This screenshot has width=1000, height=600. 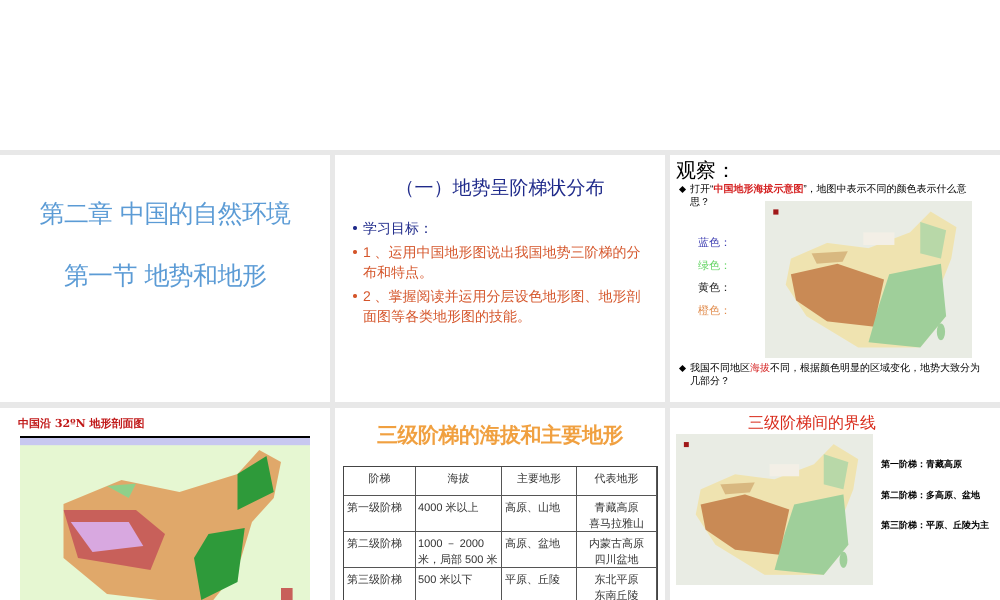 What do you see at coordinates (539, 514) in the screenshot?
I see `table-cell: 高原、山地` at bounding box center [539, 514].